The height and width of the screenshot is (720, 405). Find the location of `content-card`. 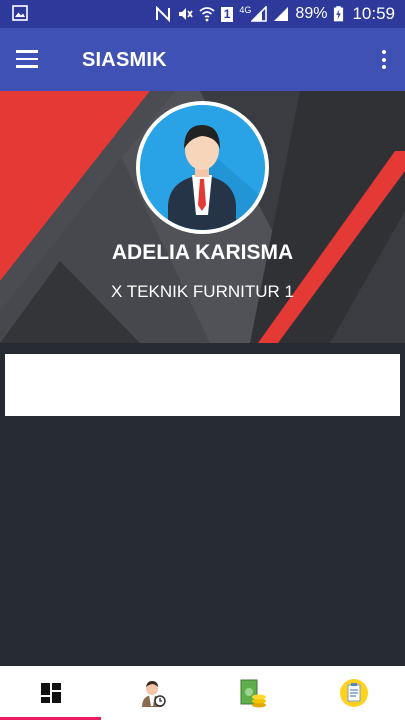

content-card is located at coordinates (202, 385).